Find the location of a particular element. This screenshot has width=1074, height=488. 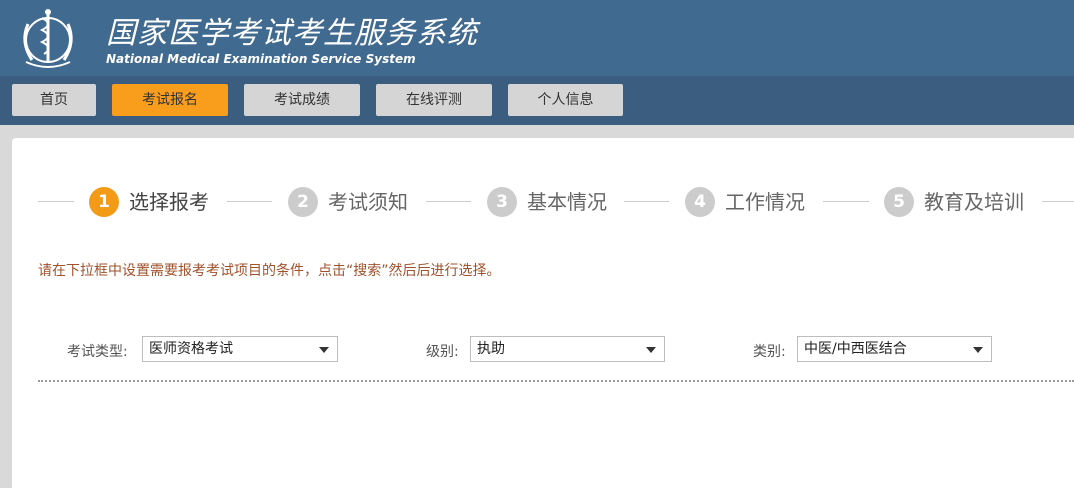

instruction-text: 请在下拉框中设置需要报考考试项目的条件，点击“搜索”然后后进行选择。 is located at coordinates (269, 271).